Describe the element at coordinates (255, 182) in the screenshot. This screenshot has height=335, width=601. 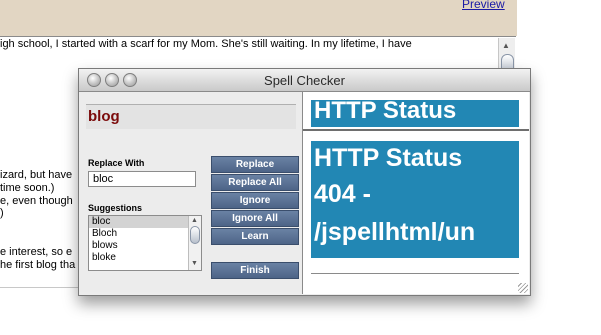
I see `replace-all-button: Replace All` at that location.